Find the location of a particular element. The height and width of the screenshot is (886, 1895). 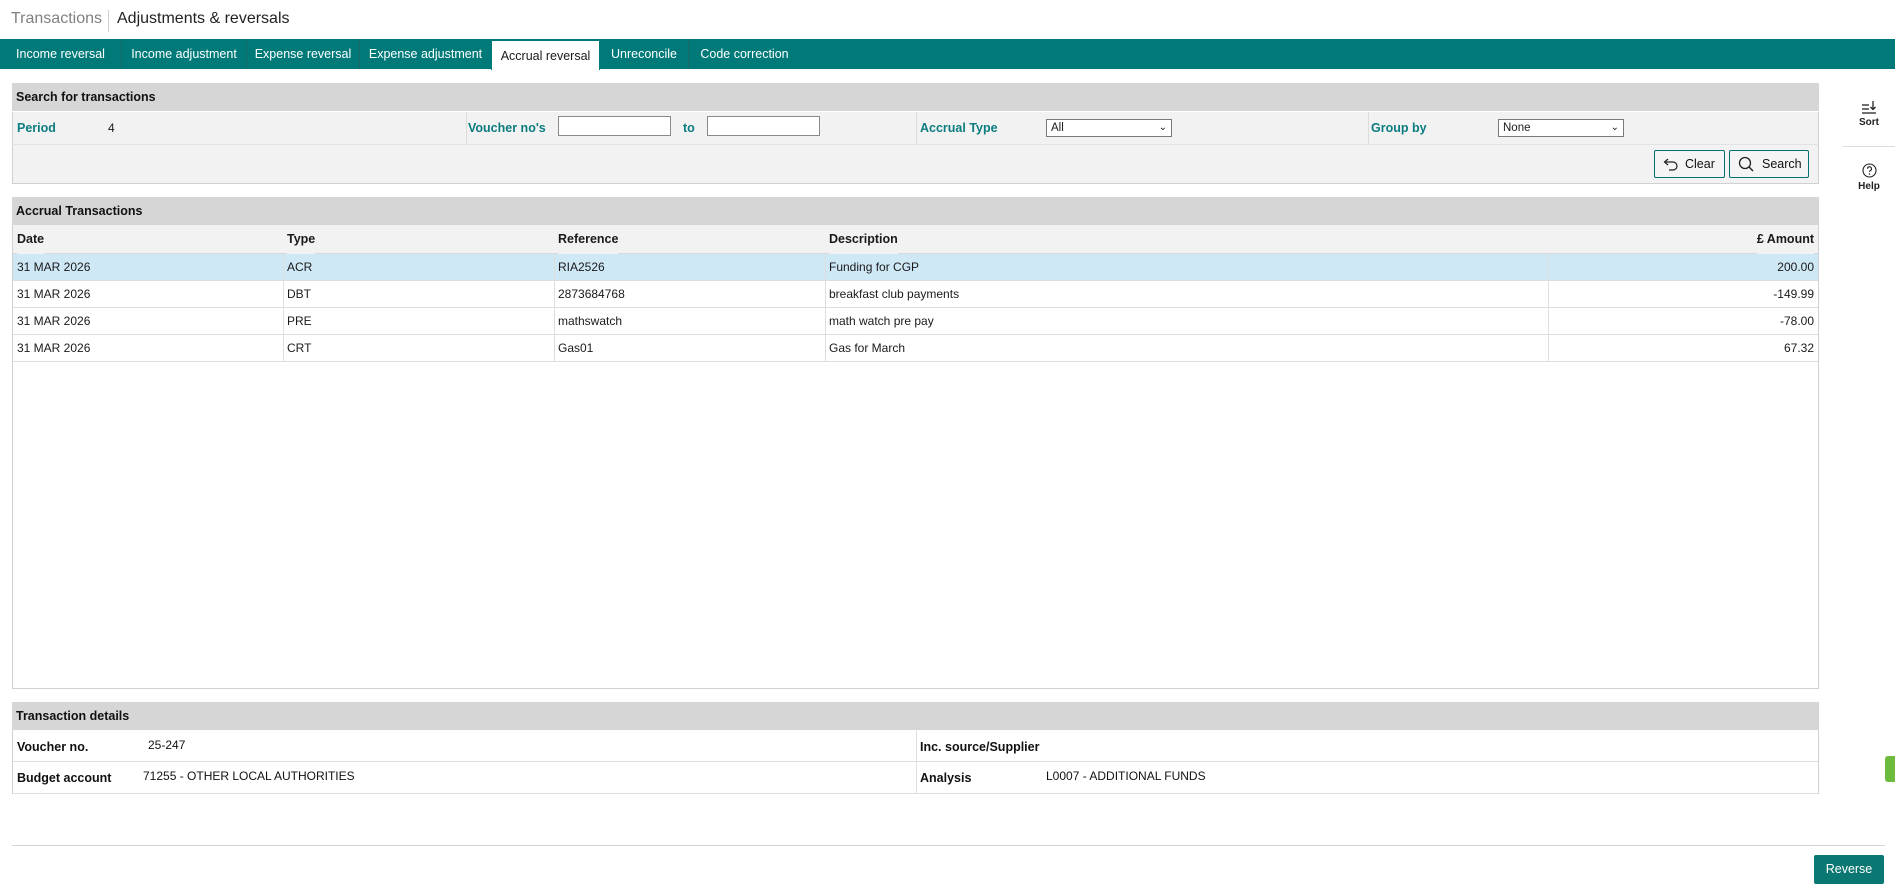

cell-amount: -149.99 is located at coordinates (1793, 294).